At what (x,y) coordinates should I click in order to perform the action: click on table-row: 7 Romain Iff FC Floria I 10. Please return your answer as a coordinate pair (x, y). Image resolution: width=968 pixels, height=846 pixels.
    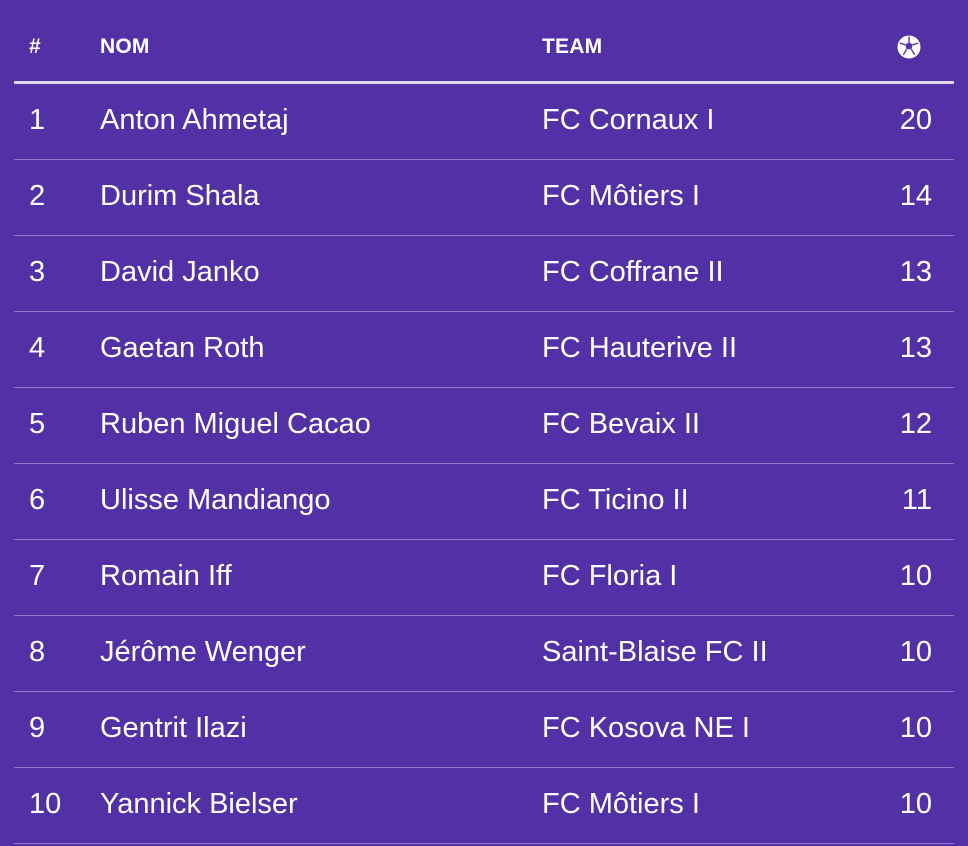
    Looking at the image, I should click on (484, 578).